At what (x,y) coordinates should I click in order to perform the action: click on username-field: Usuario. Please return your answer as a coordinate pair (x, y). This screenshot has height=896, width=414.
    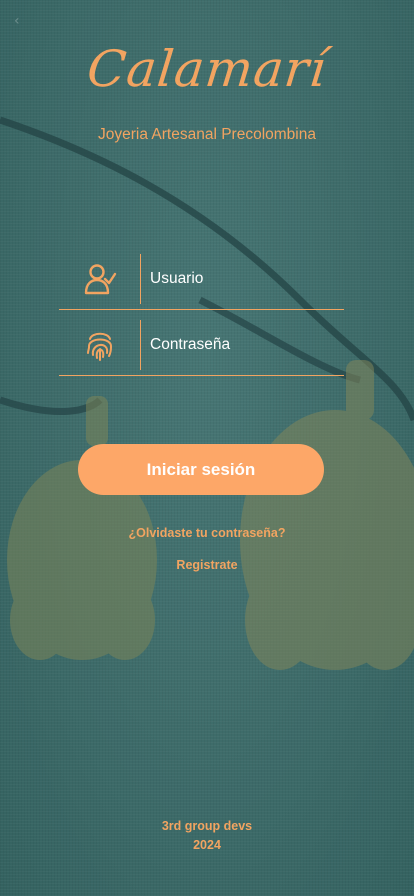
    Looking at the image, I should click on (201, 282).